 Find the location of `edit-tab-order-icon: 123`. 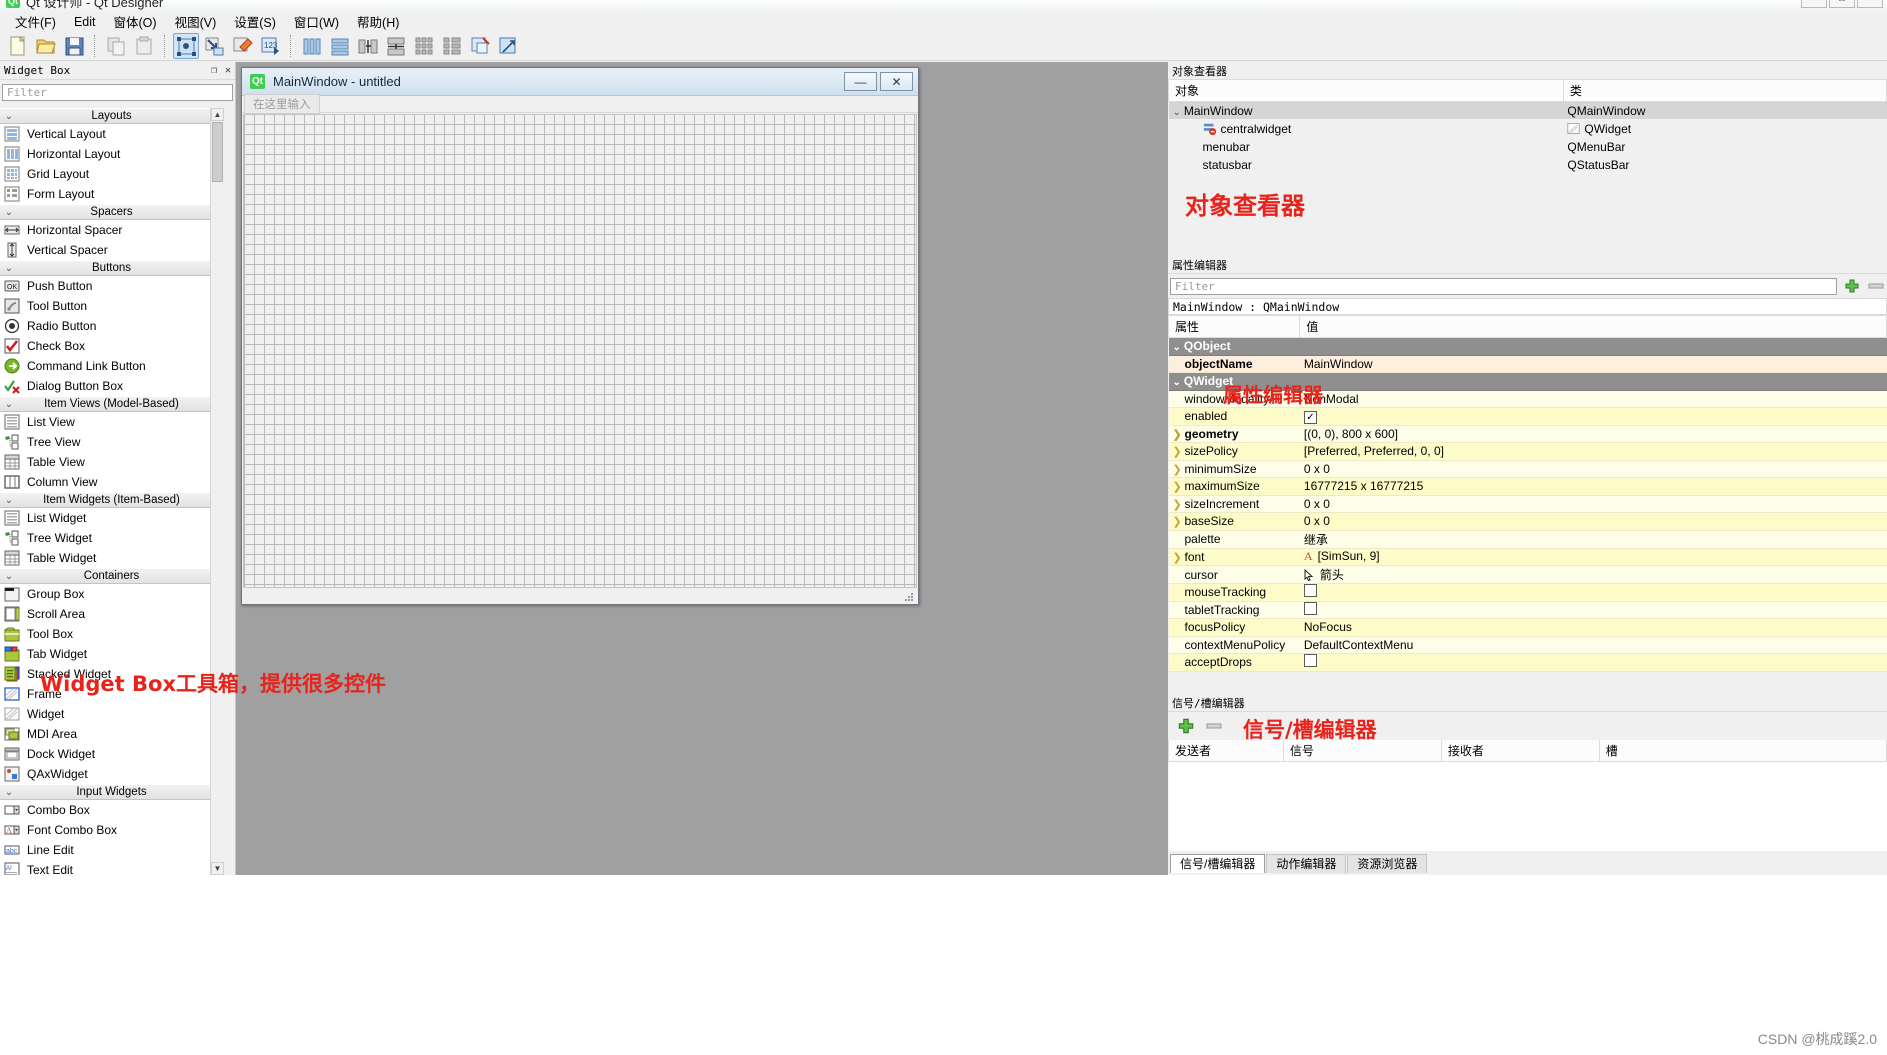

edit-tab-order-icon: 123 is located at coordinates (270, 46).